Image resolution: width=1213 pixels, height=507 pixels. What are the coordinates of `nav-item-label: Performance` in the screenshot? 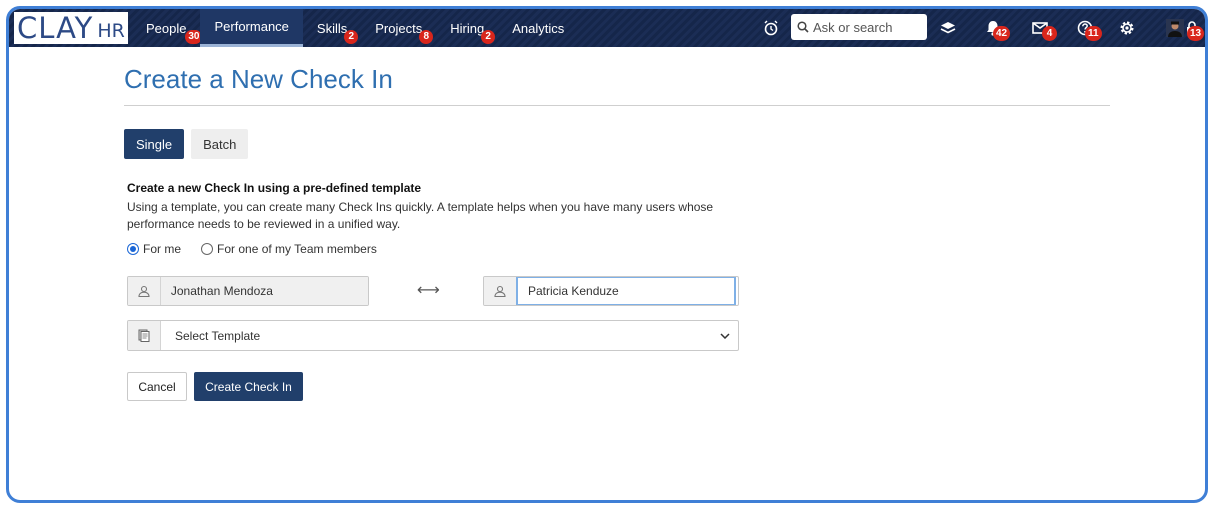 It's located at (251, 26).